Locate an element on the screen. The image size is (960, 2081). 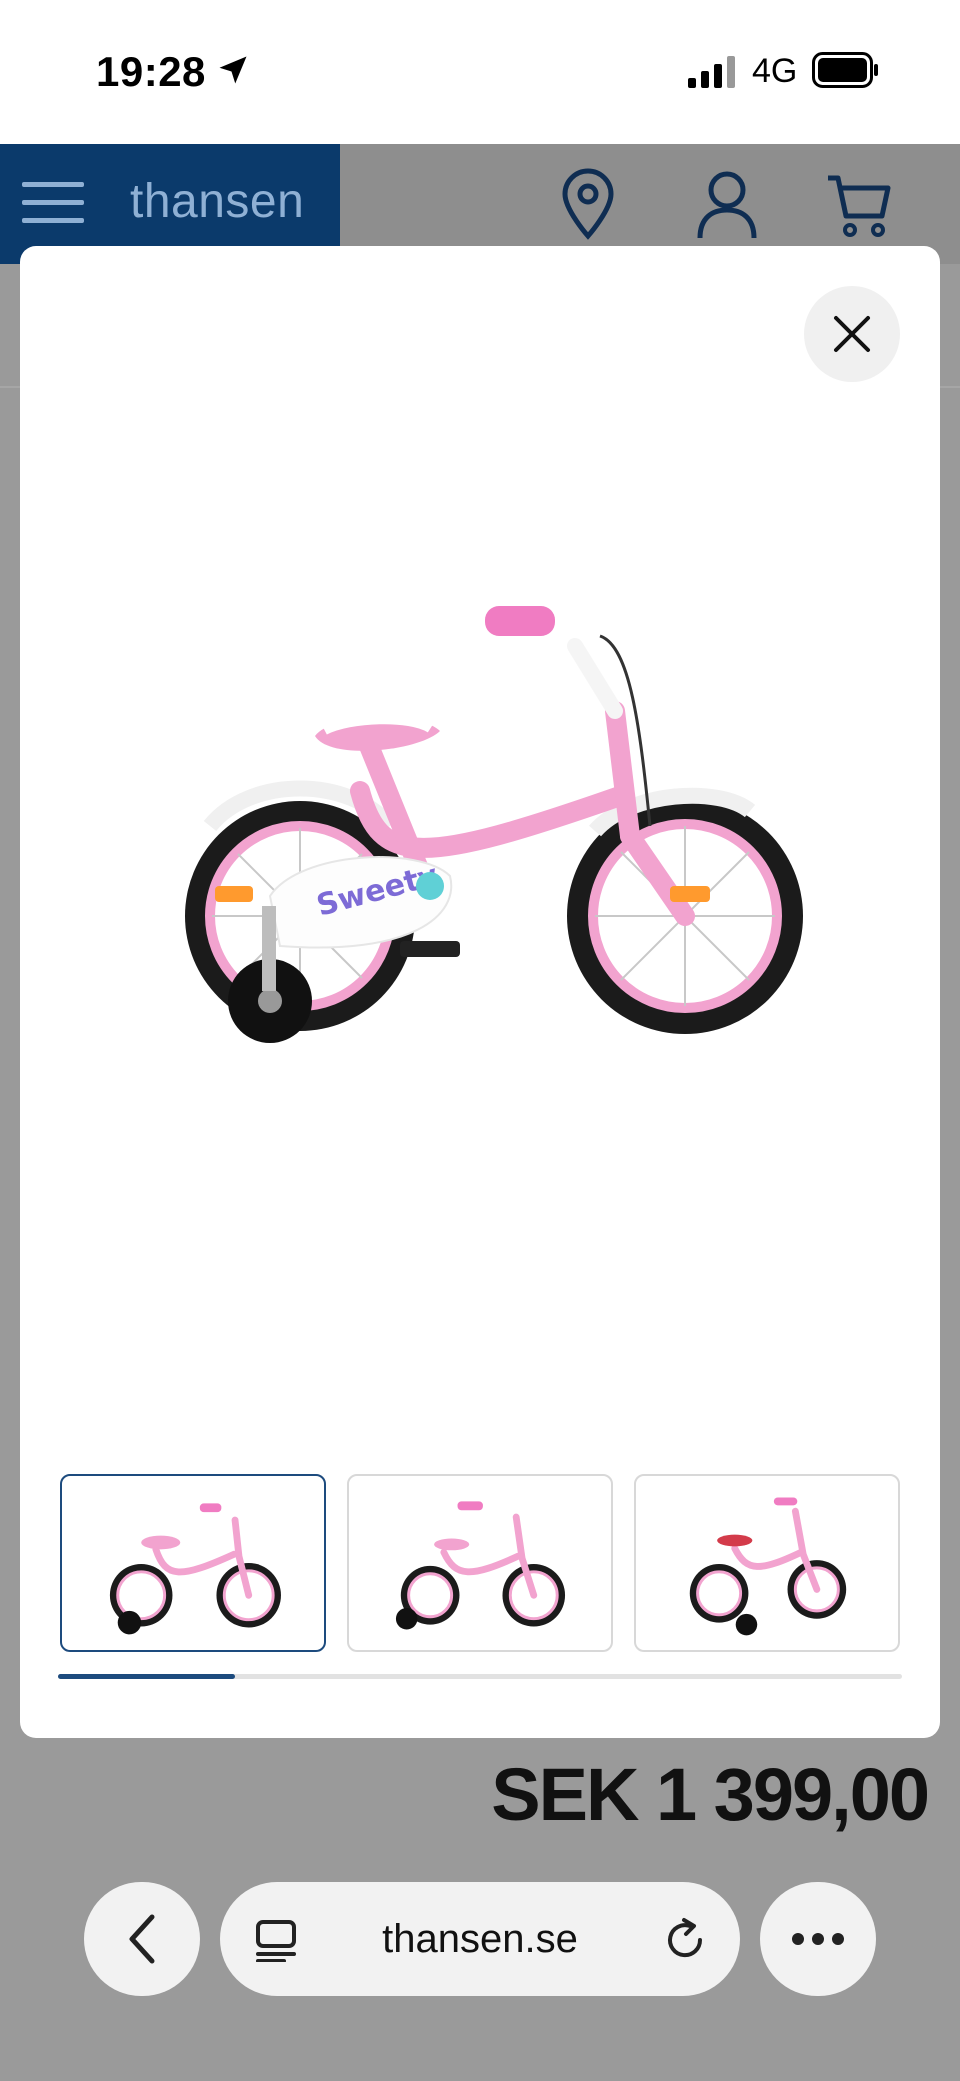
status-bar: 19:28 4G is located at coordinates (480, 72).